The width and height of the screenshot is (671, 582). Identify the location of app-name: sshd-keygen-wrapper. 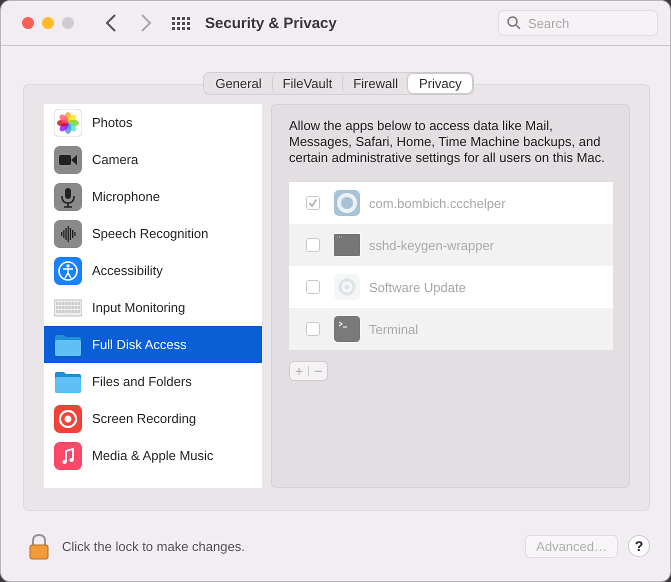
(431, 245).